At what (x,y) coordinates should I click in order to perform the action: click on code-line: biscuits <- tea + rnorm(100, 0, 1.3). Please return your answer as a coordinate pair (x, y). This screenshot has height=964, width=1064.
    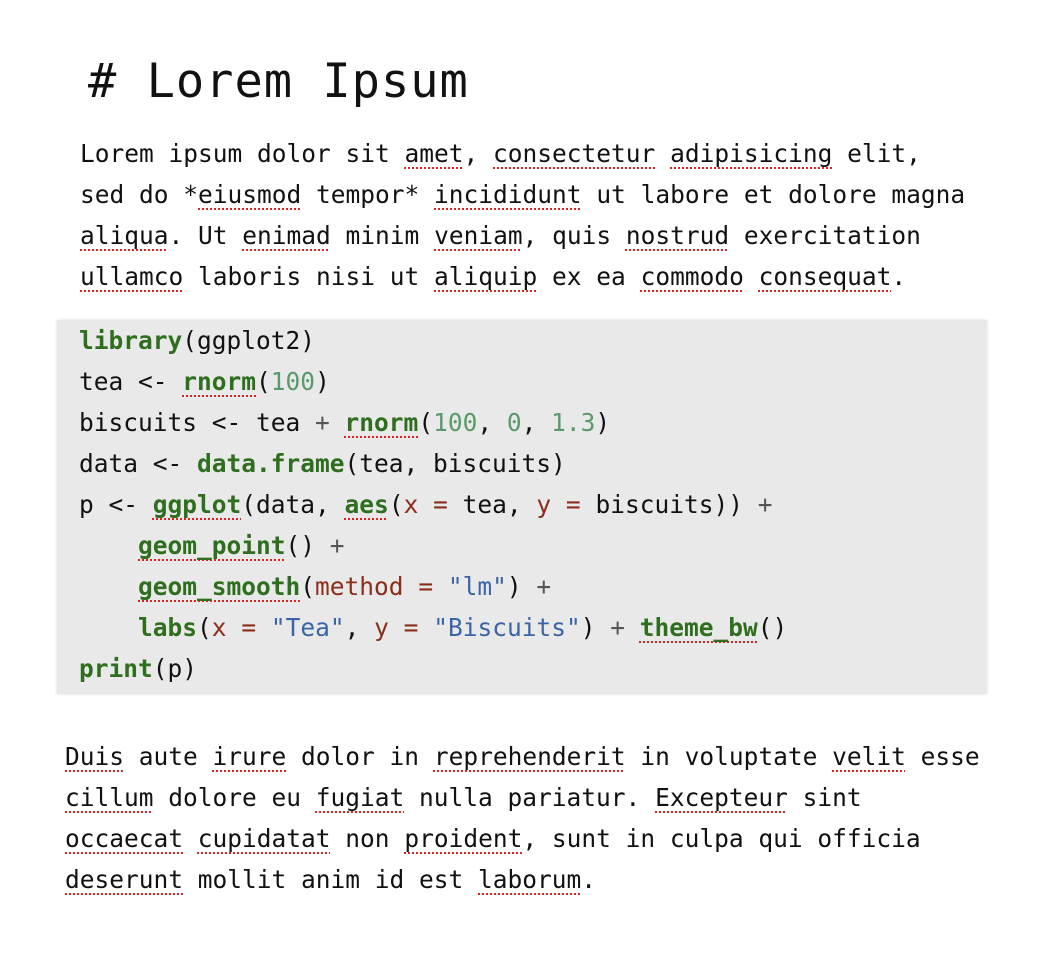
    Looking at the image, I should click on (433, 422).